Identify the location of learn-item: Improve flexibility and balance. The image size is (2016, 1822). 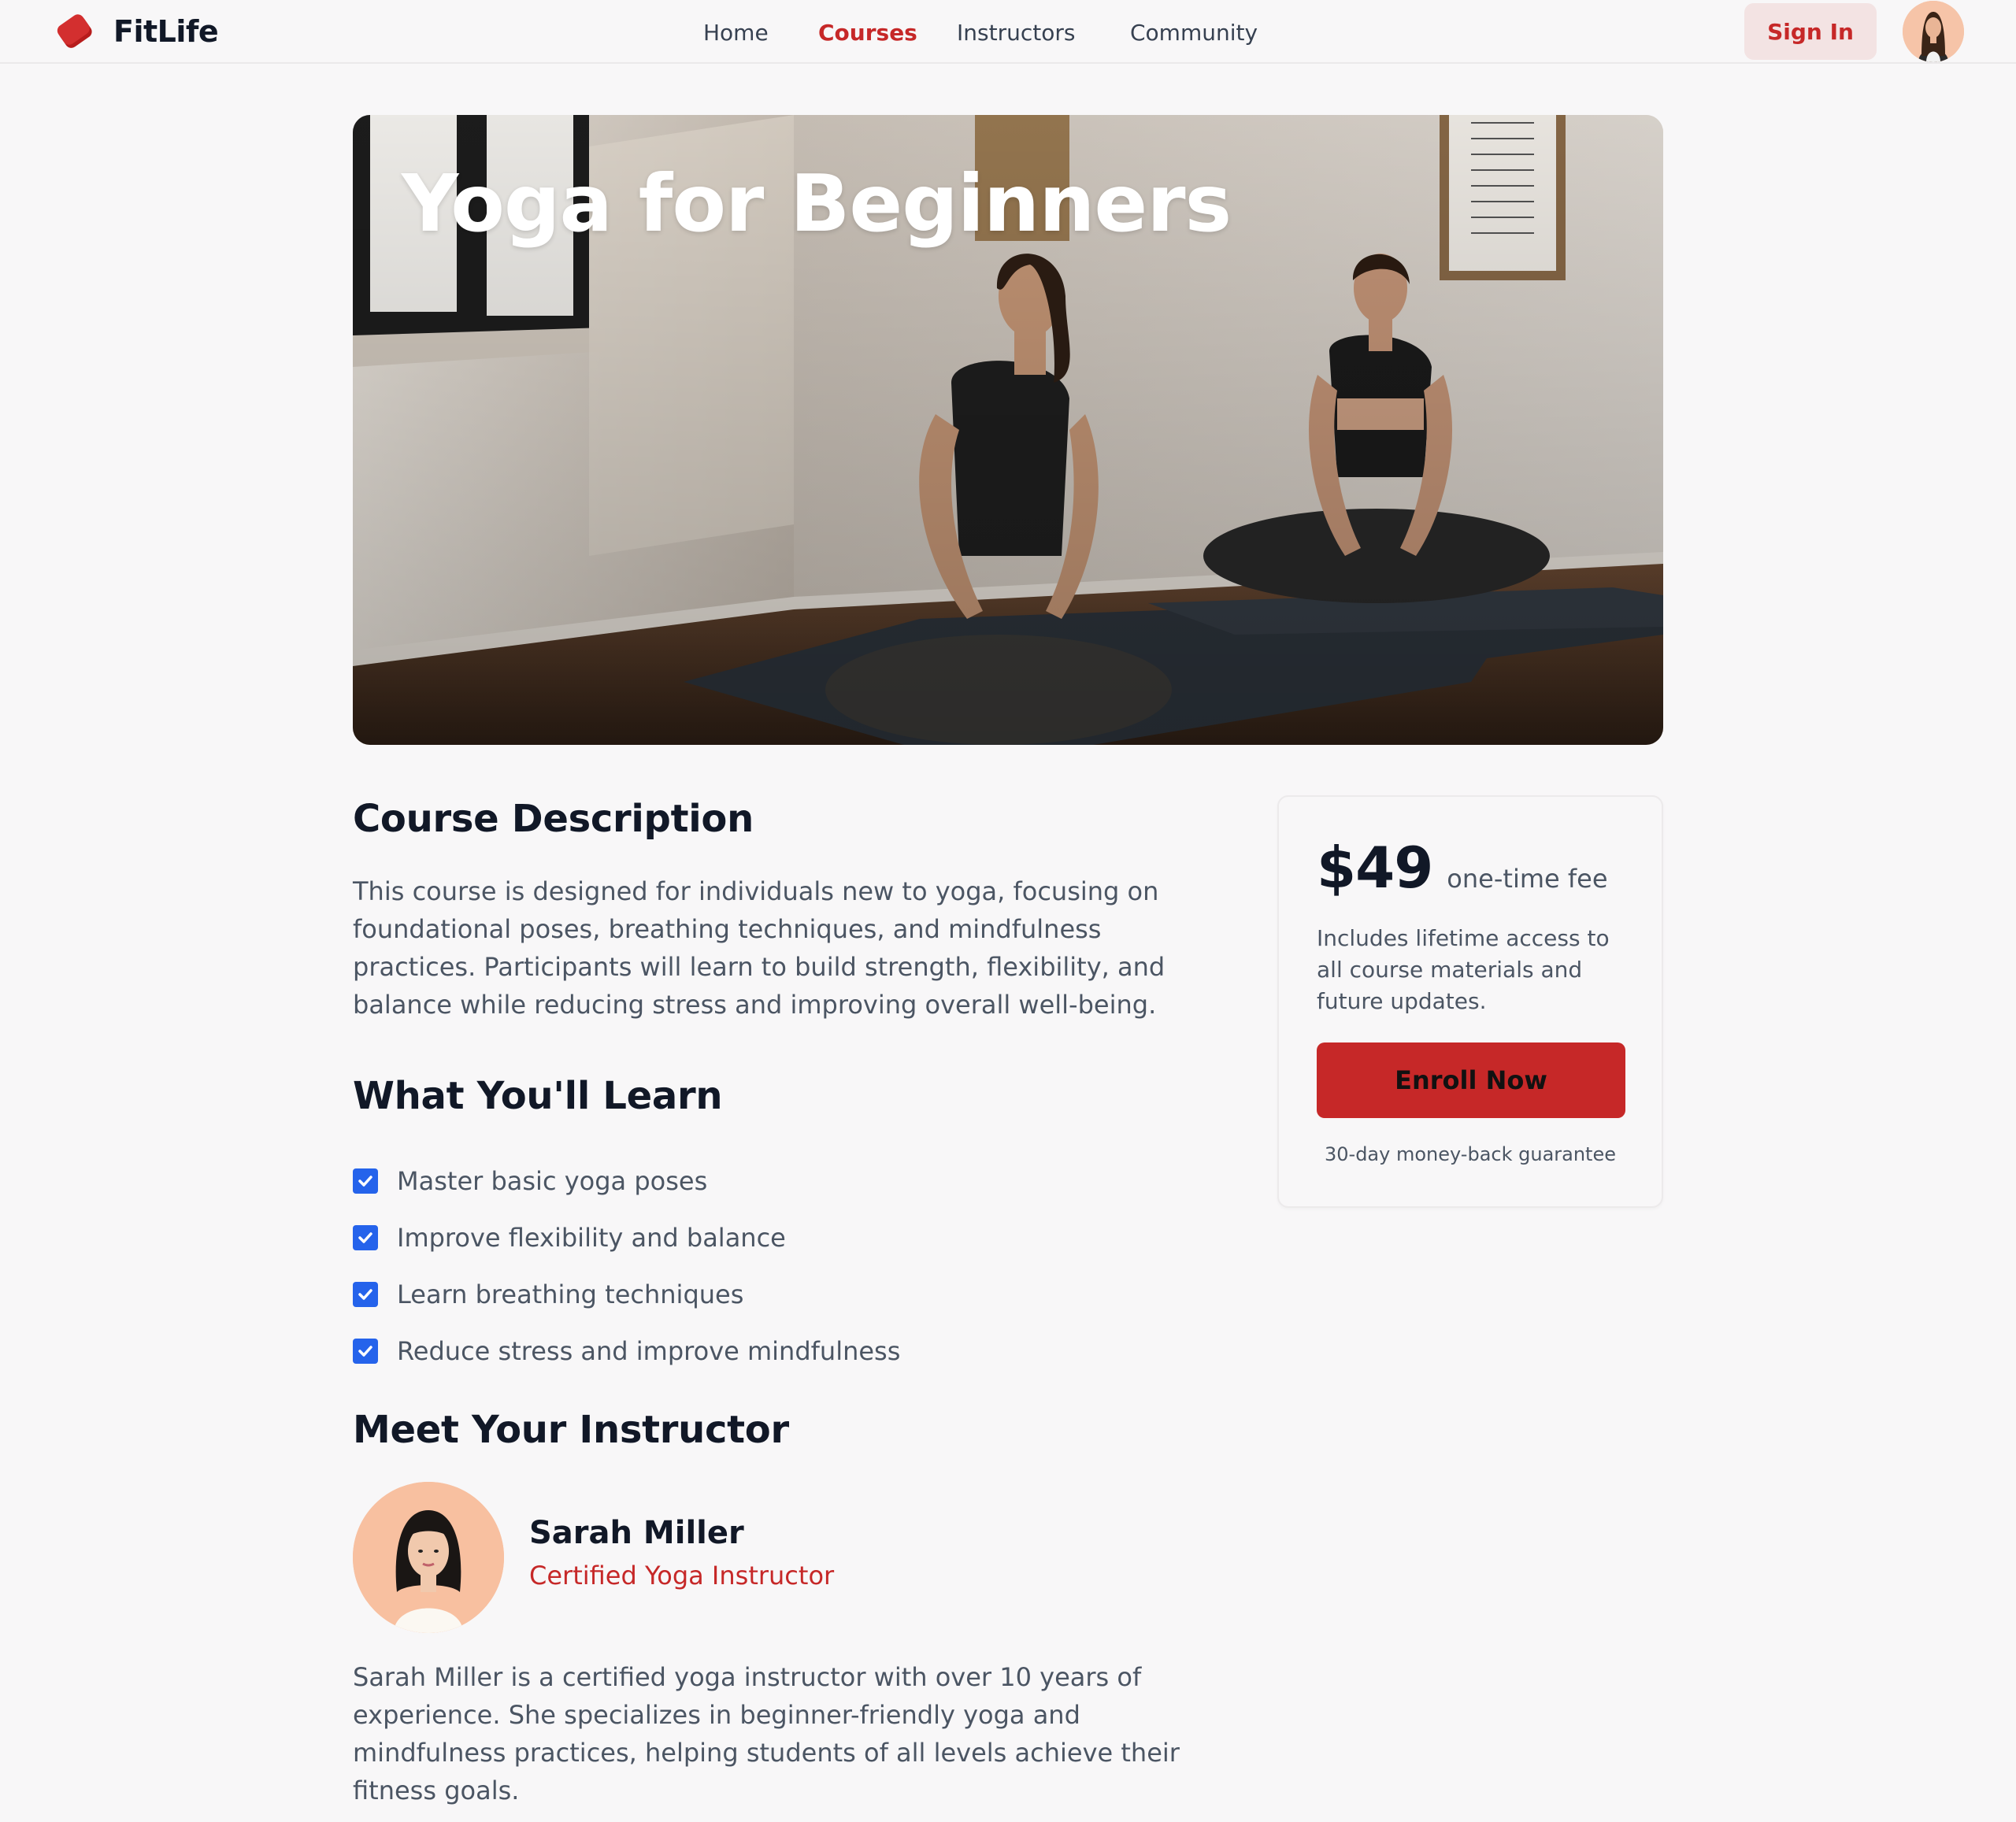
(782, 1237).